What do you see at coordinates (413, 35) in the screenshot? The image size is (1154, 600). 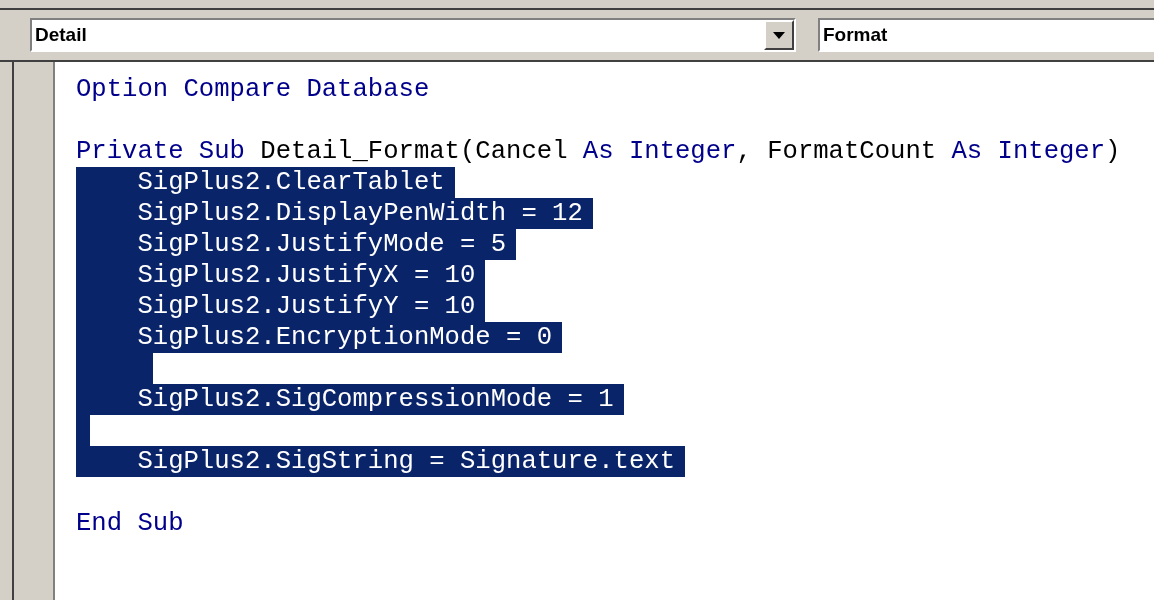 I see `object-dropdown: Detail` at bounding box center [413, 35].